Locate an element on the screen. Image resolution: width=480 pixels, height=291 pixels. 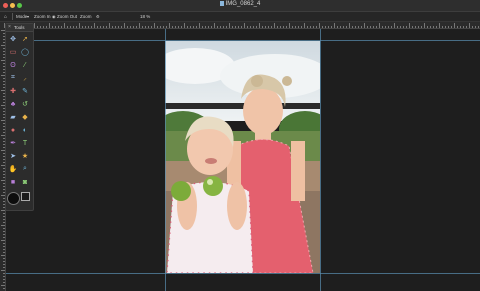
zoom-out-button: Zoom Out is located at coordinates (67, 16).